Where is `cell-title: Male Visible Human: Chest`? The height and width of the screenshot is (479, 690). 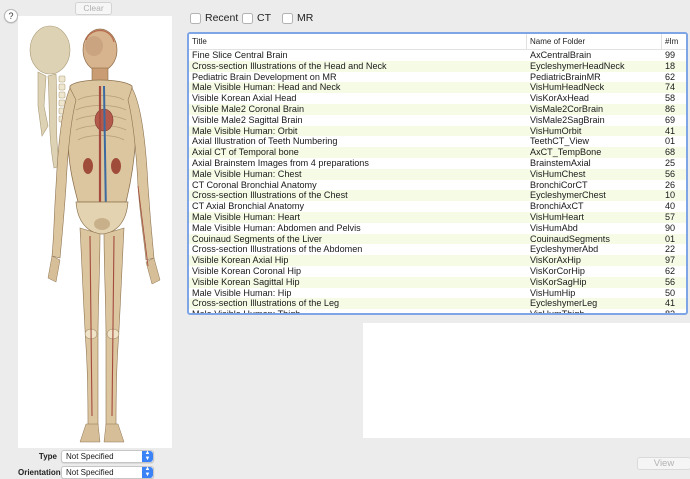
cell-title: Male Visible Human: Chest is located at coordinates (247, 173).